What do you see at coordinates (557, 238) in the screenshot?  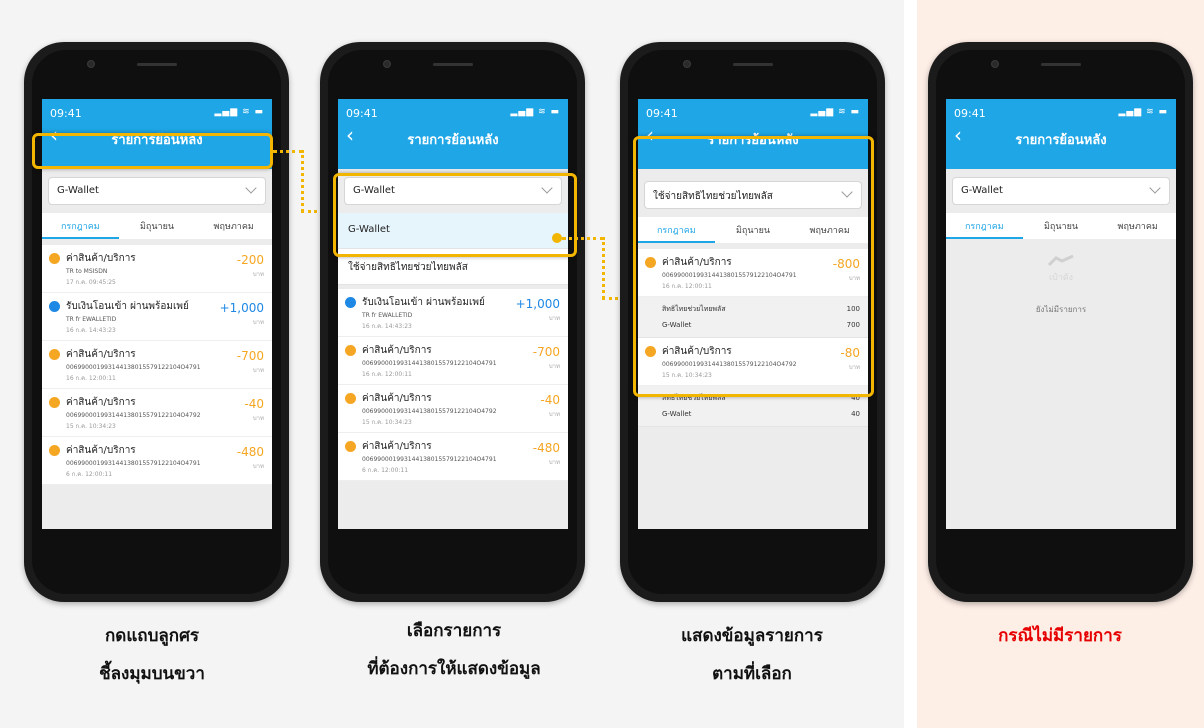 I see `connector-dot` at bounding box center [557, 238].